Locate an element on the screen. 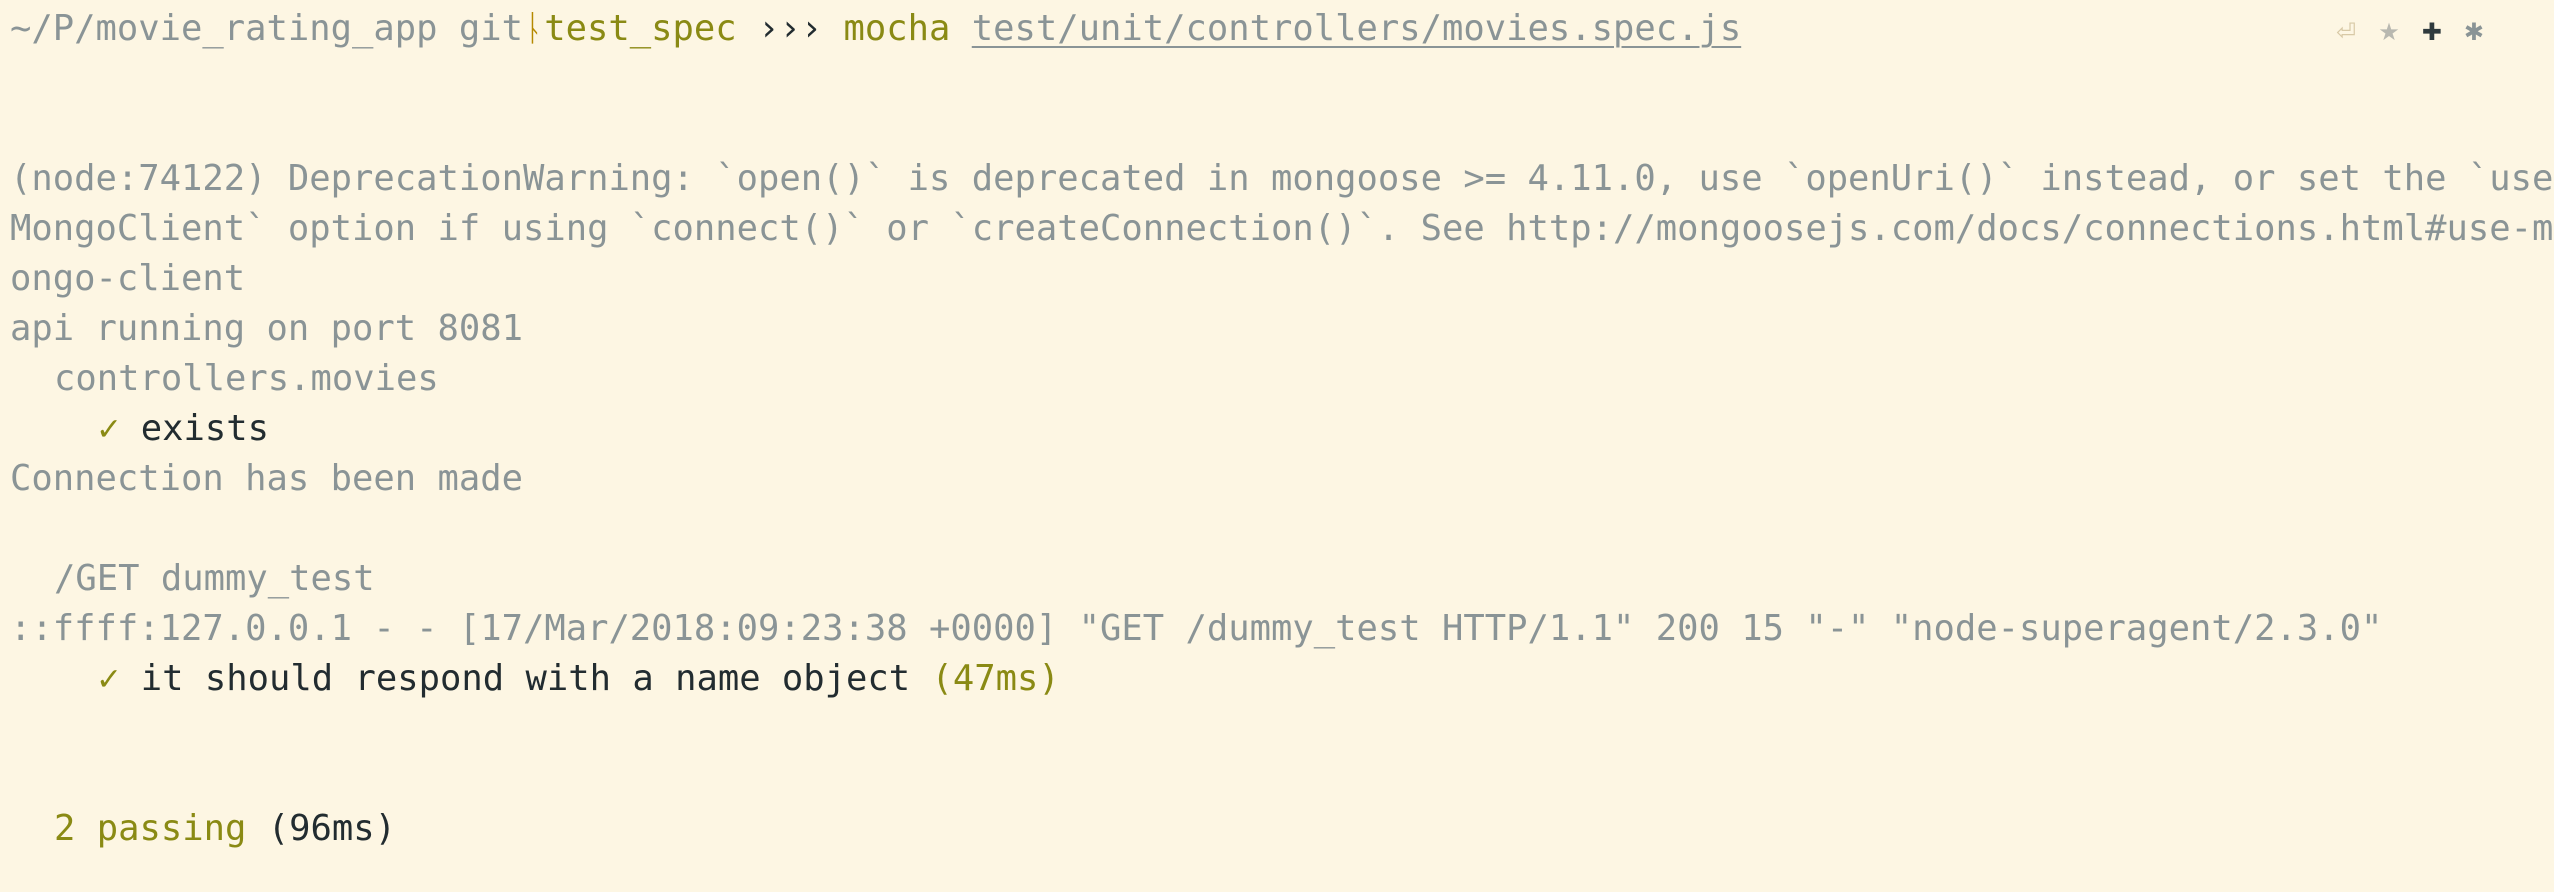  test-summary: 2 passing (96ms) is located at coordinates (1282, 829).